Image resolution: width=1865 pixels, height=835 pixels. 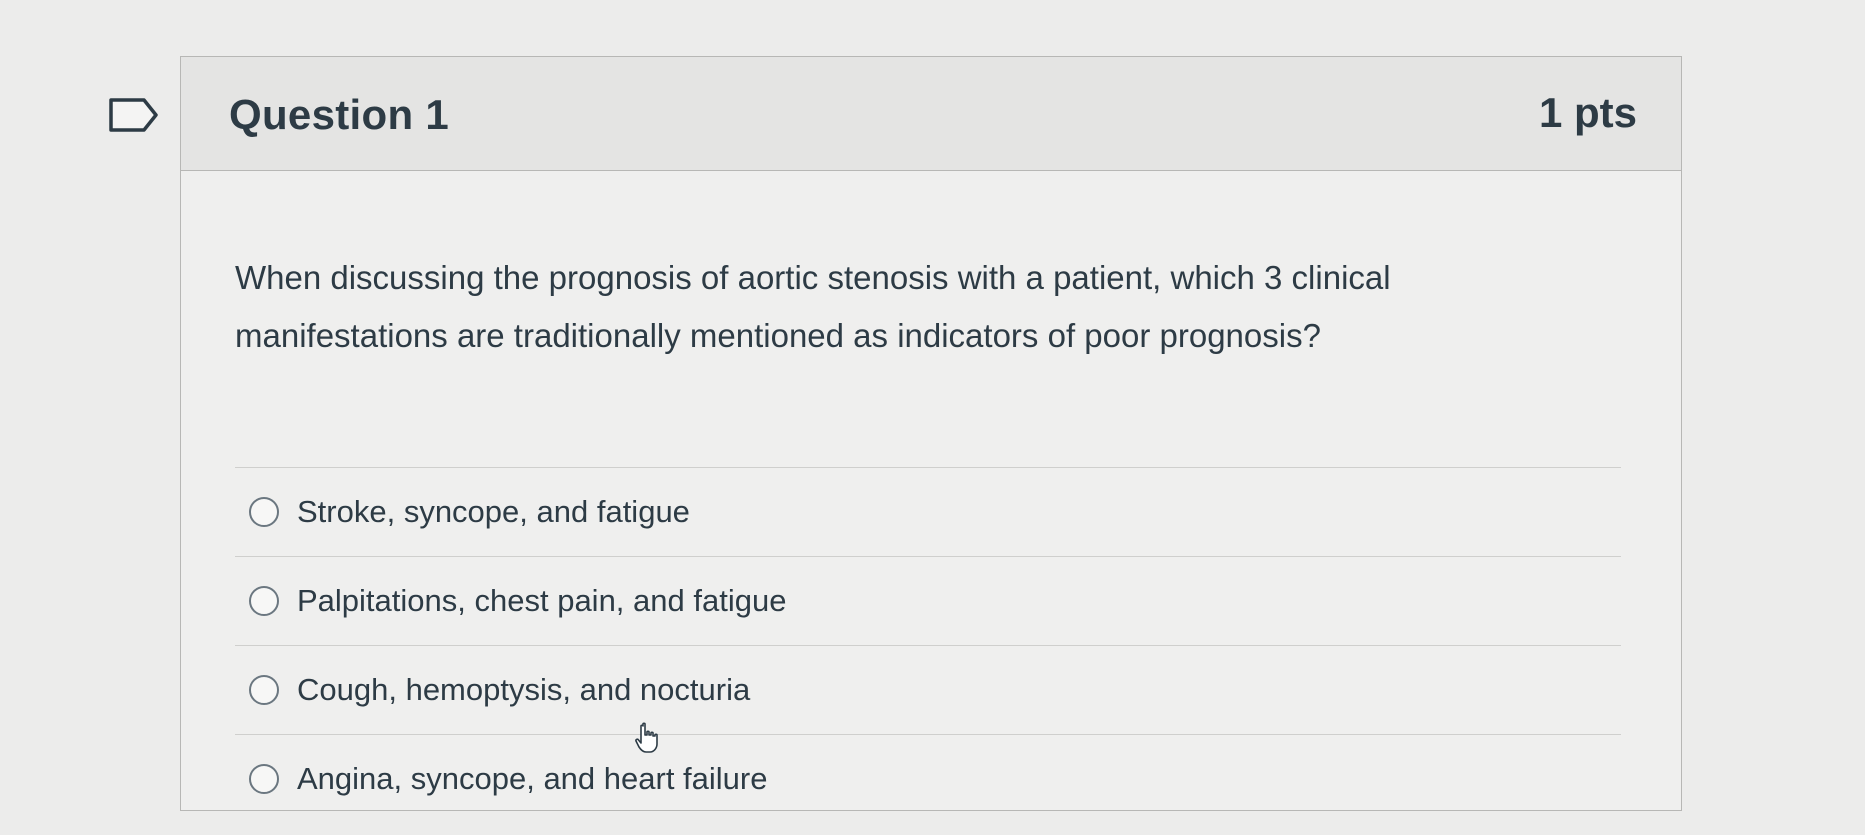 What do you see at coordinates (339, 114) in the screenshot?
I see `question-title: Question 1` at bounding box center [339, 114].